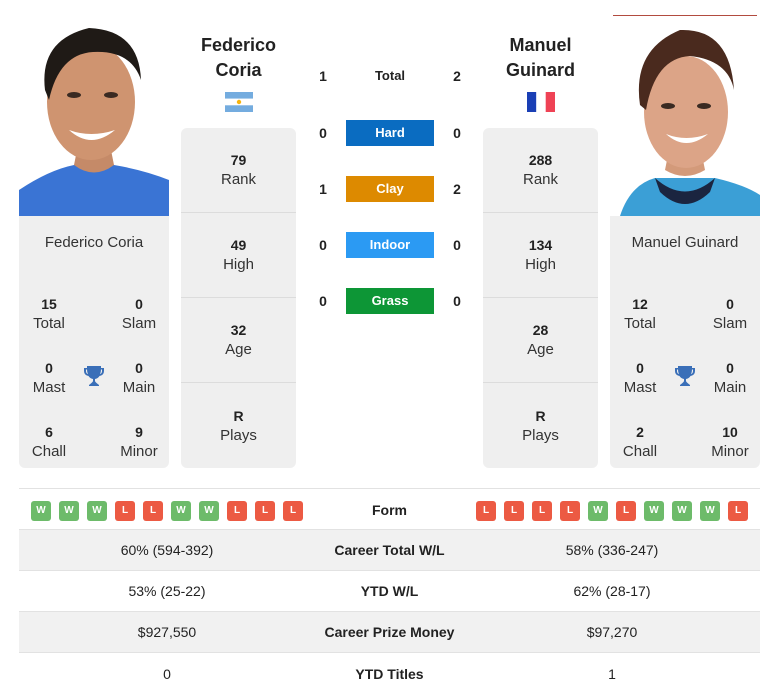  I want to click on player-name-left: Federico Coria, so click(238, 58).